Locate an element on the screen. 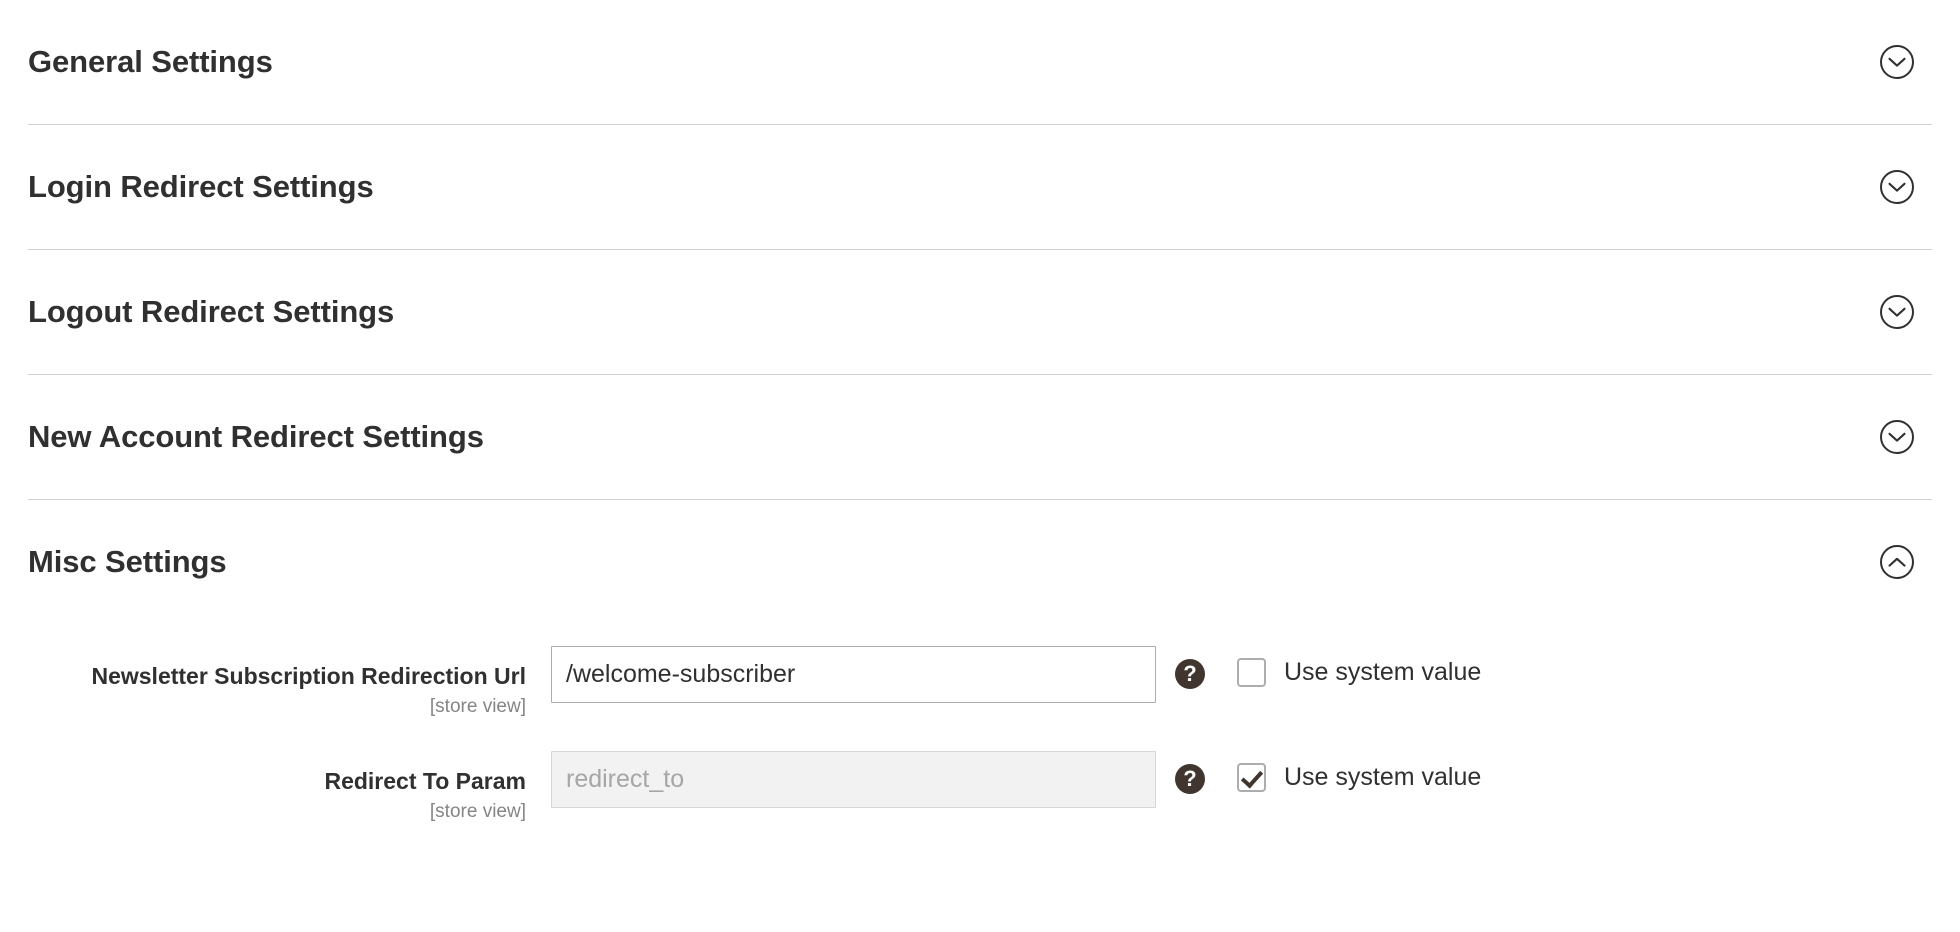  section-header-new-account-redirect: New Account Redirect Settings is located at coordinates (980, 437).